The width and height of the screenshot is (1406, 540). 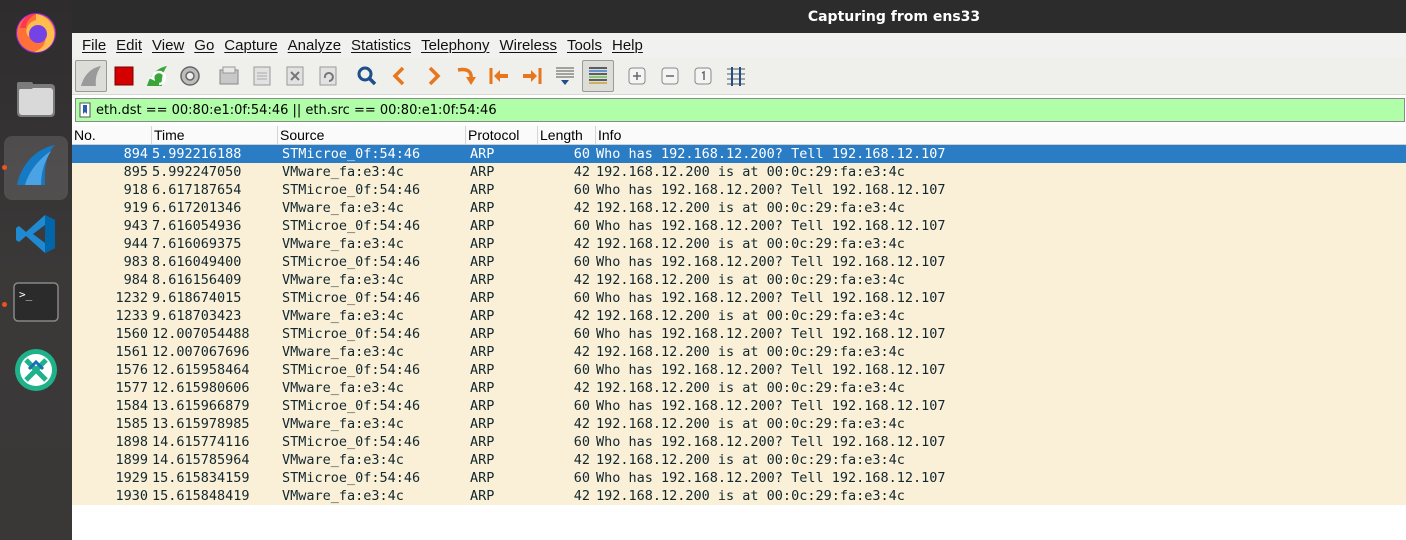 I want to click on menu-statistics: Statistics, so click(x=381, y=45).